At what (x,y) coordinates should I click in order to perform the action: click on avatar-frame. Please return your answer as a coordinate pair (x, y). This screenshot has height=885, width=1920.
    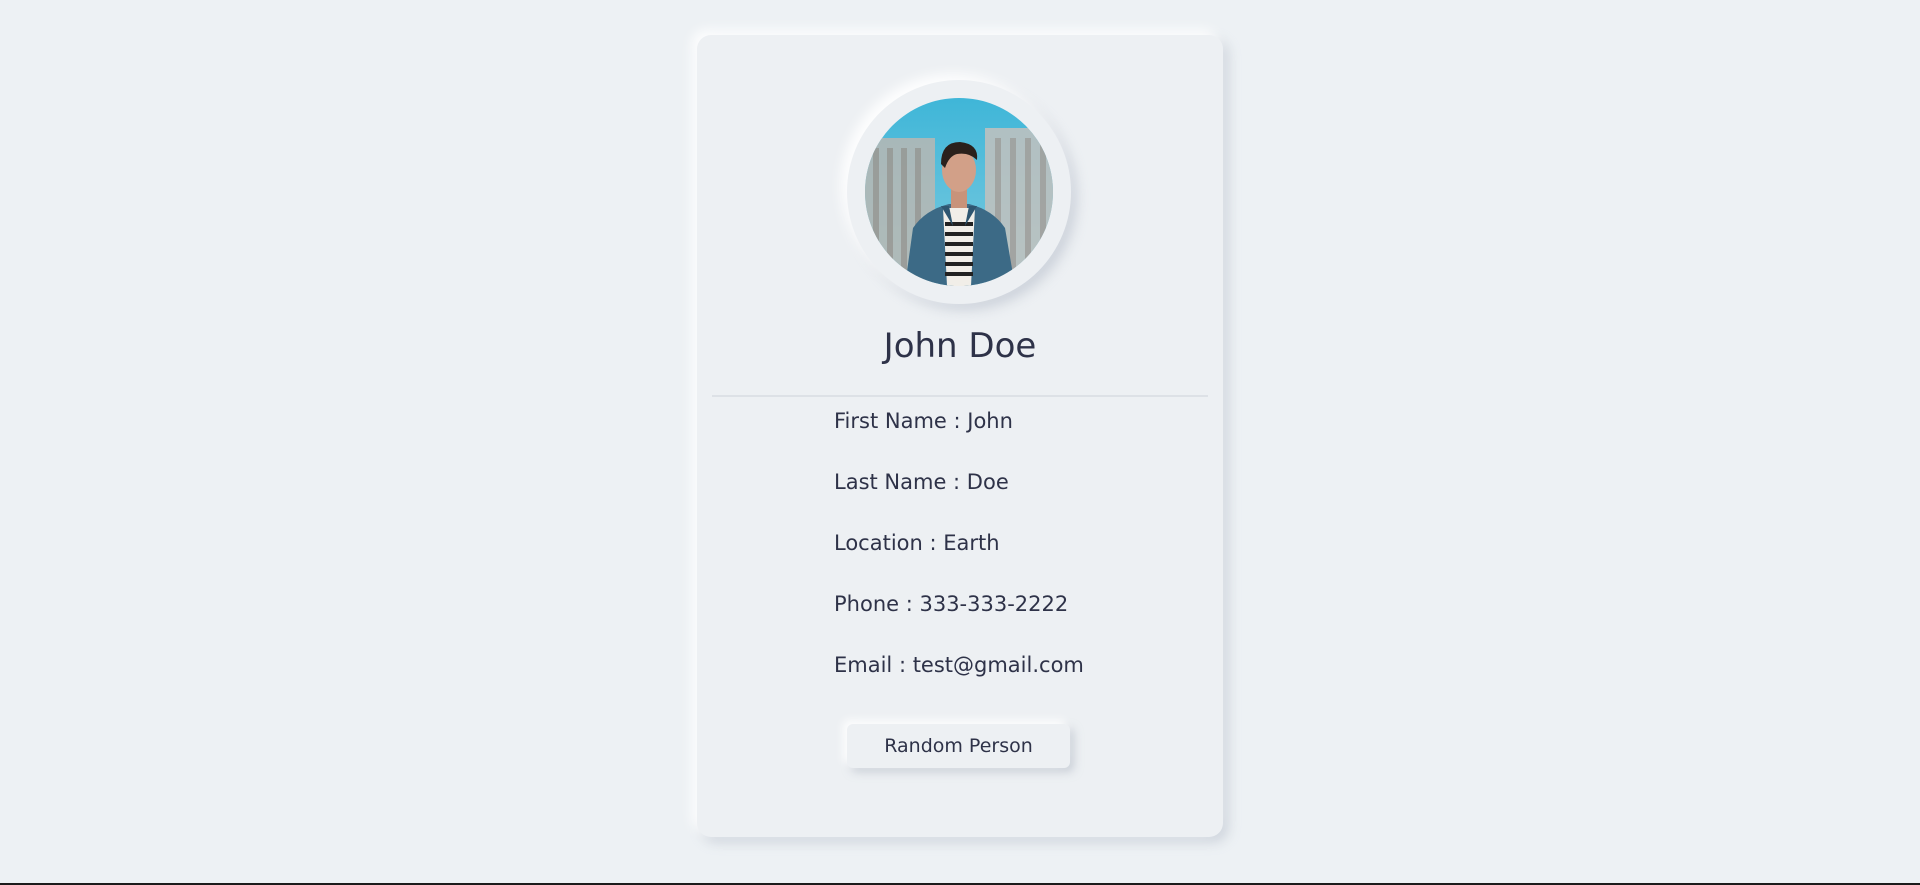
    Looking at the image, I should click on (959, 192).